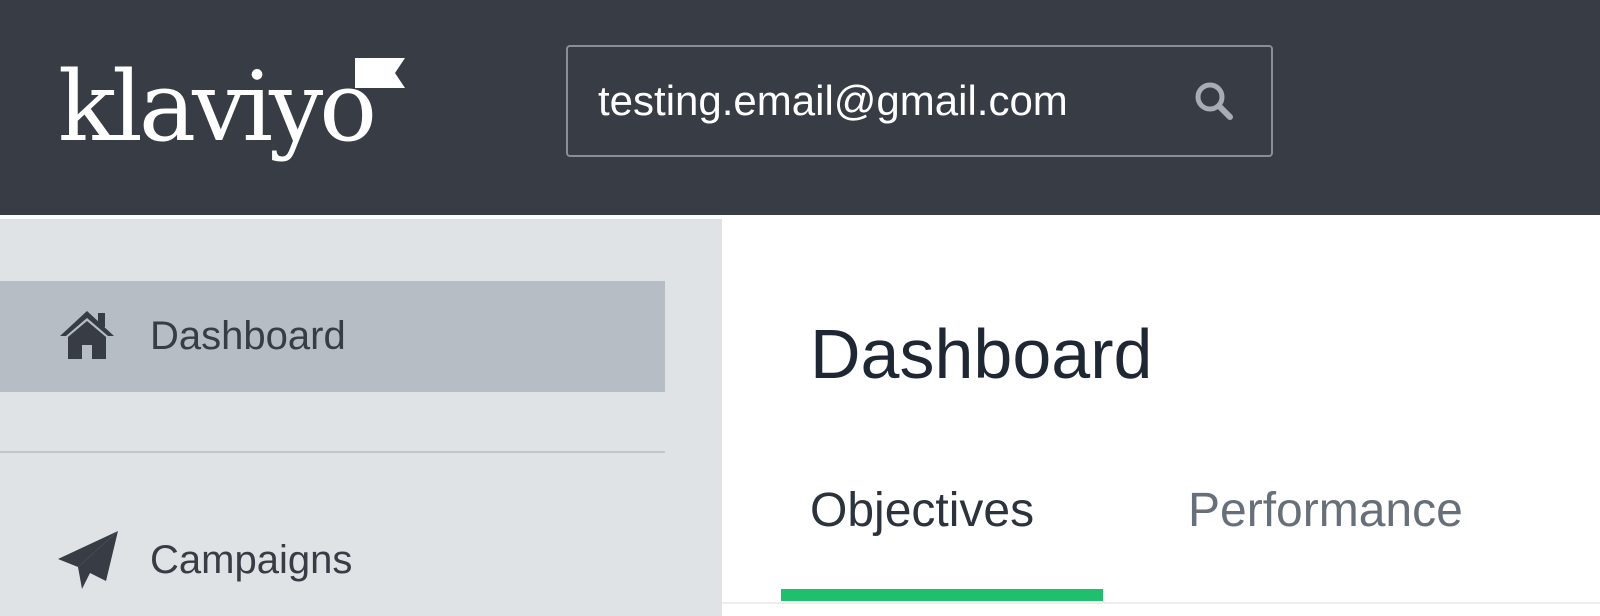 The width and height of the screenshot is (1600, 616). Describe the element at coordinates (981, 354) in the screenshot. I see `page-title: Dashboard` at that location.